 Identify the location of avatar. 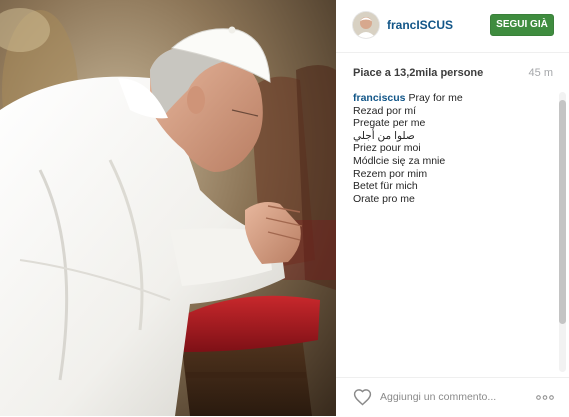
(366, 25).